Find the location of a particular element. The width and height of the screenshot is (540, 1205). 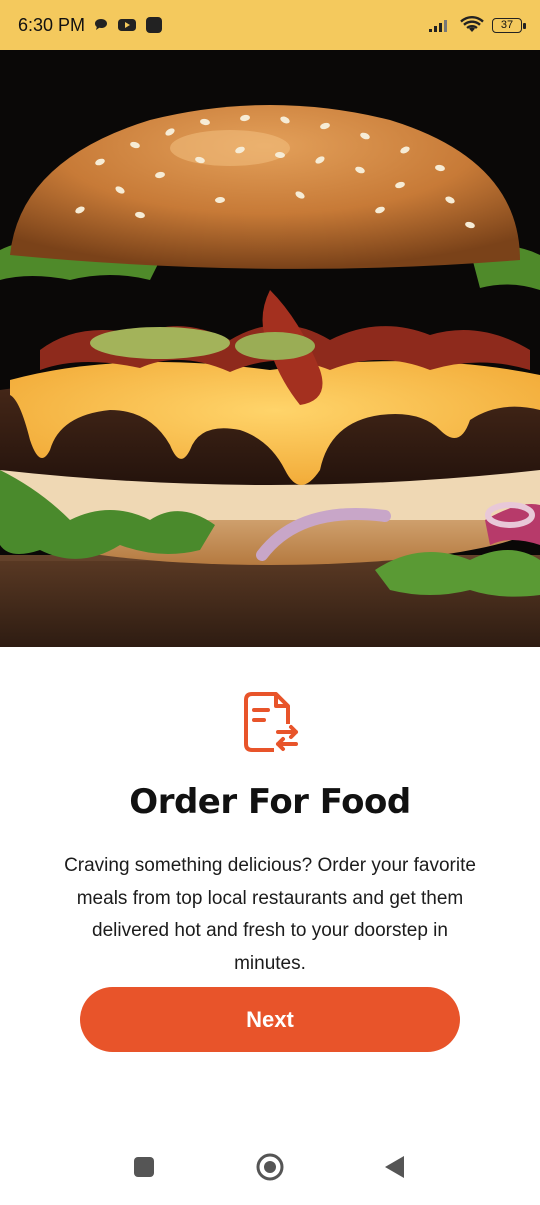

signal-icon is located at coordinates (438, 26).